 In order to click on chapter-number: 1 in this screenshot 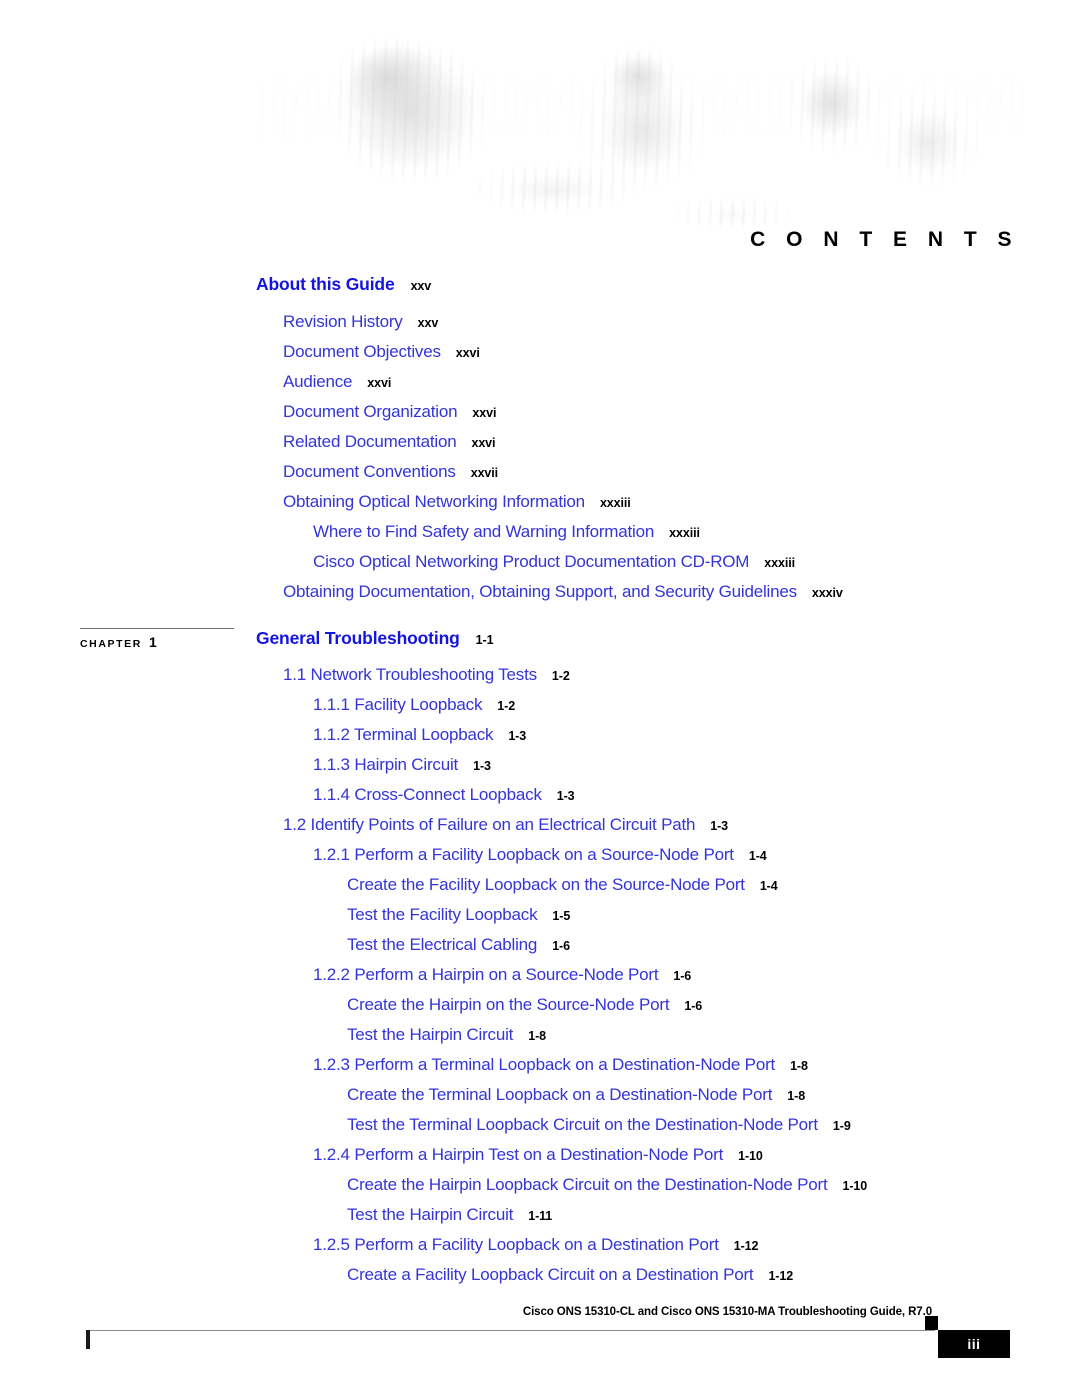, I will do `click(152, 641)`.